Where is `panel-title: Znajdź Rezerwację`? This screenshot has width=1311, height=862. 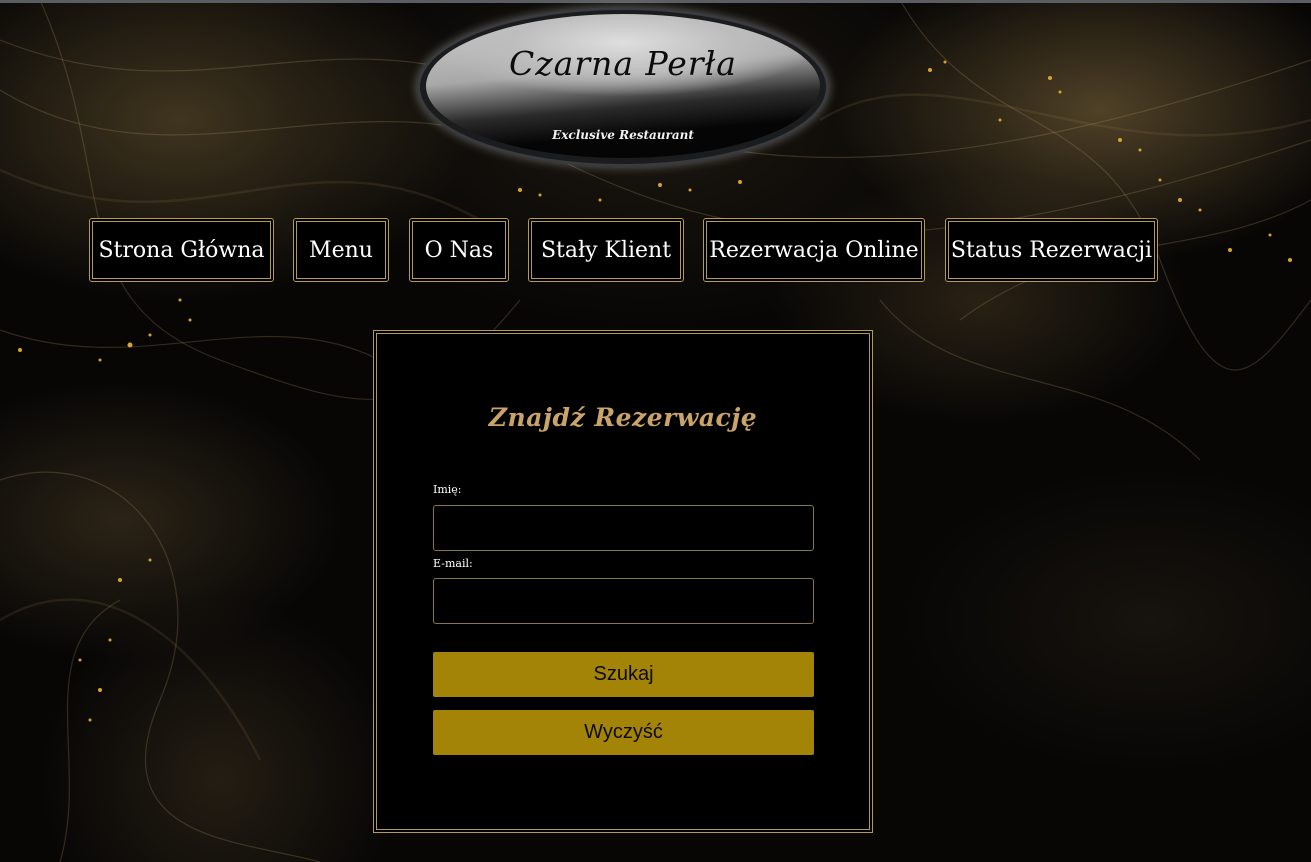
panel-title: Znajdź Rezerwację is located at coordinates (623, 417).